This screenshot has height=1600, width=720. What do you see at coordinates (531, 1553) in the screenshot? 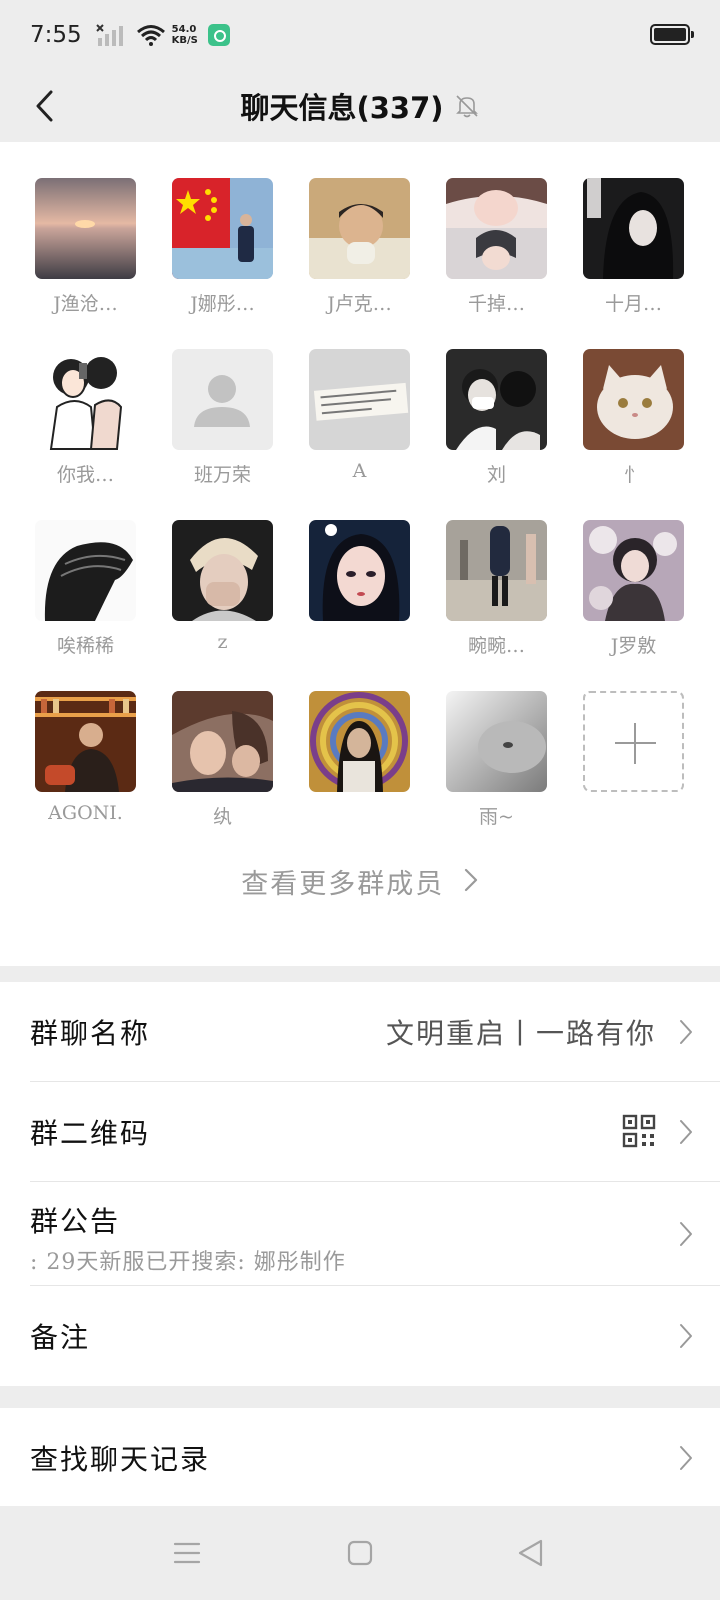
I see `back-triangle-icon` at bounding box center [531, 1553].